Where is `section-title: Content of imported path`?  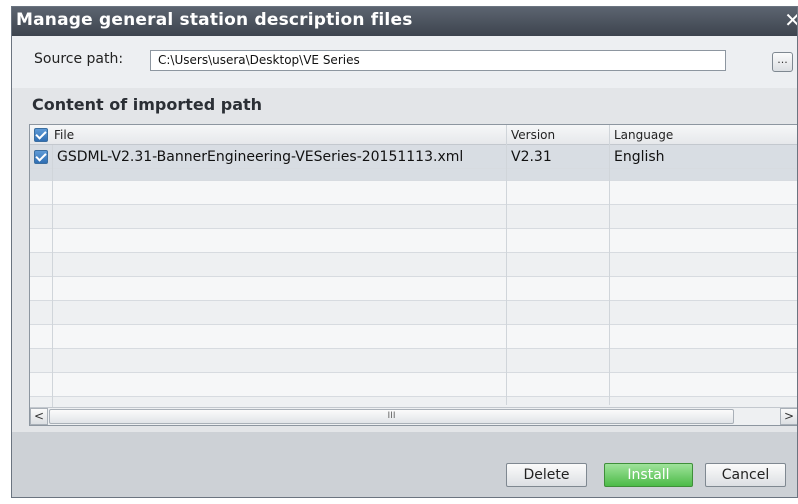
section-title: Content of imported path is located at coordinates (147, 104).